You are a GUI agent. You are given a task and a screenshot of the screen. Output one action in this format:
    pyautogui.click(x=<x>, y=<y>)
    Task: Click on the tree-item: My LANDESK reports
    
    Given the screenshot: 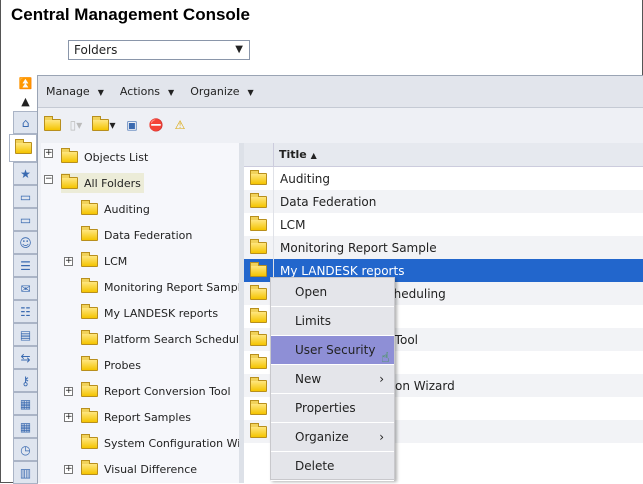 What is the action you would take?
    pyautogui.click(x=149, y=313)
    